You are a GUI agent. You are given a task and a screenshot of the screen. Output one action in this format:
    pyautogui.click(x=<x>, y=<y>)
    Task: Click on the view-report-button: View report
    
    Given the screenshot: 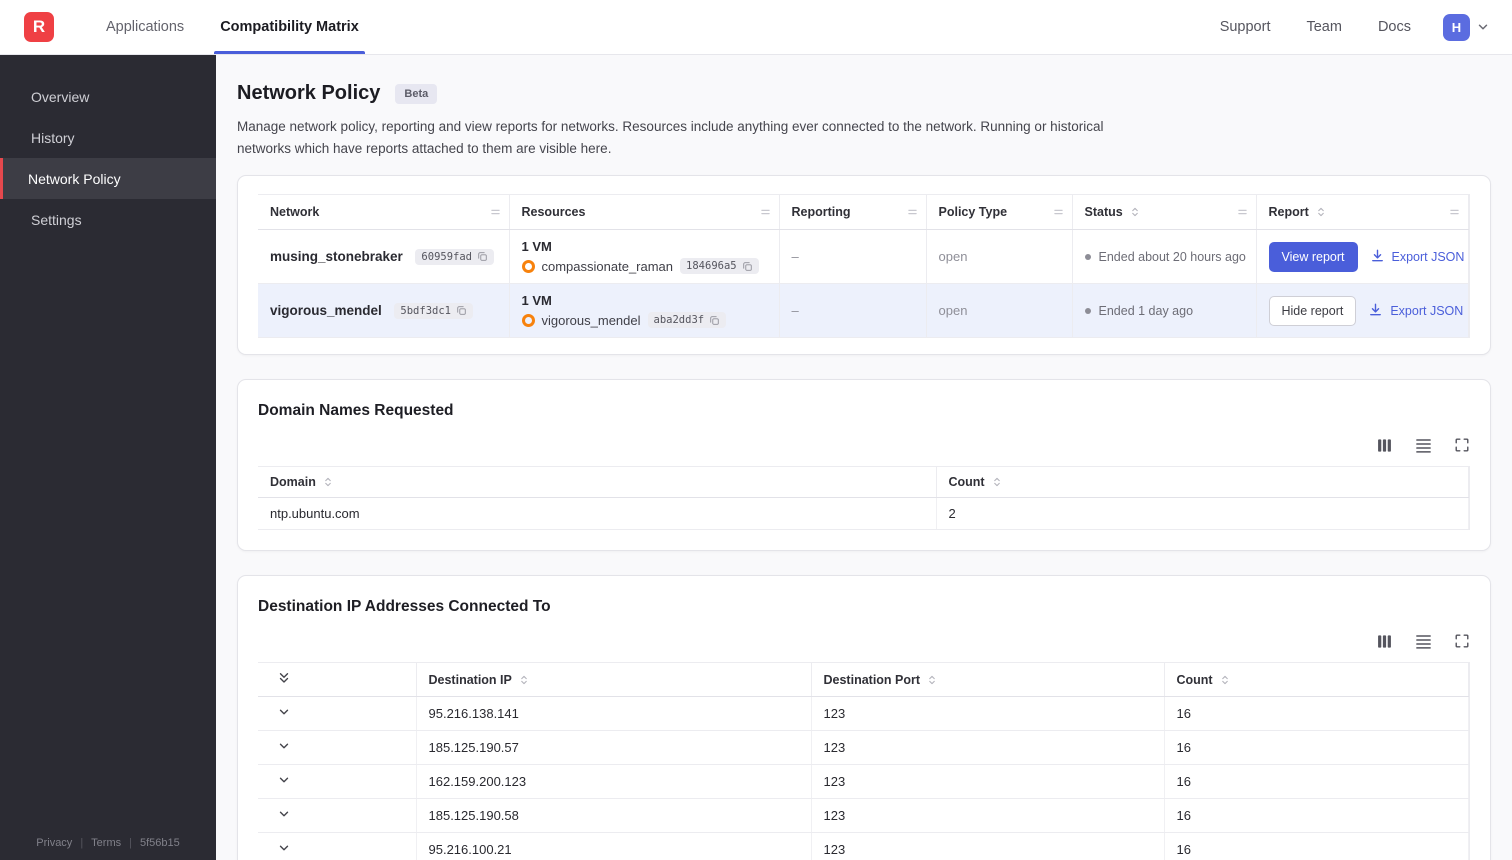 What is the action you would take?
    pyautogui.click(x=1313, y=256)
    